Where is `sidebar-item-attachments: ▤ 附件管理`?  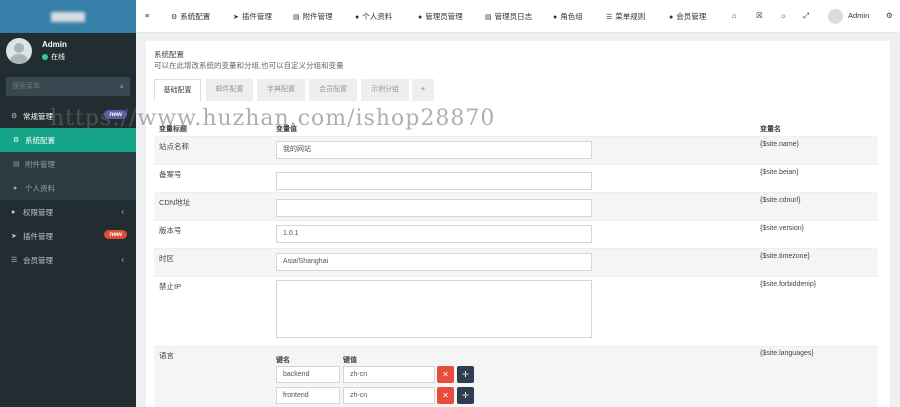
sidebar-item-attachments: ▤ 附件管理 is located at coordinates (68, 164).